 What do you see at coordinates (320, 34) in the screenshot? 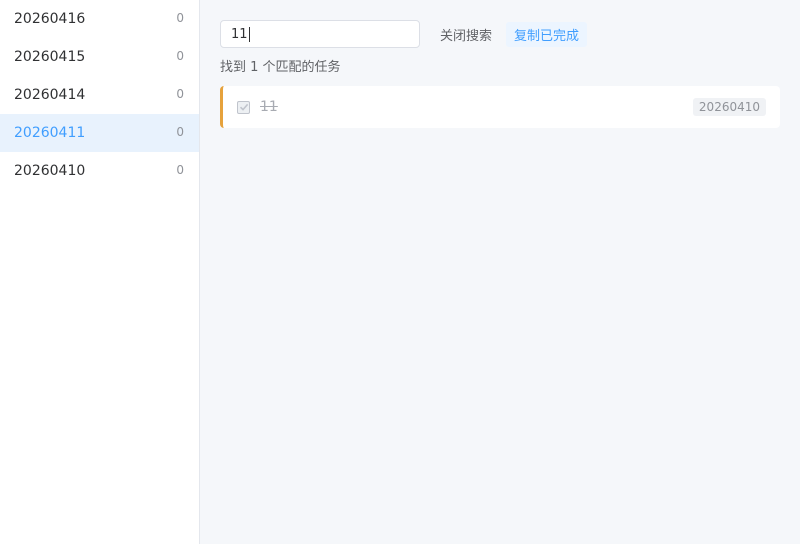
I see `search-input: 11` at bounding box center [320, 34].